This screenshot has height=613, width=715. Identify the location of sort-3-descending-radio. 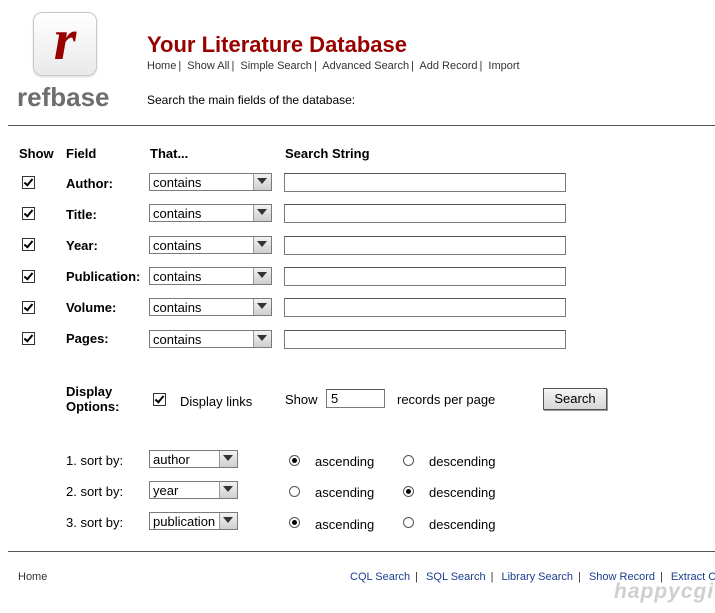
(408, 522).